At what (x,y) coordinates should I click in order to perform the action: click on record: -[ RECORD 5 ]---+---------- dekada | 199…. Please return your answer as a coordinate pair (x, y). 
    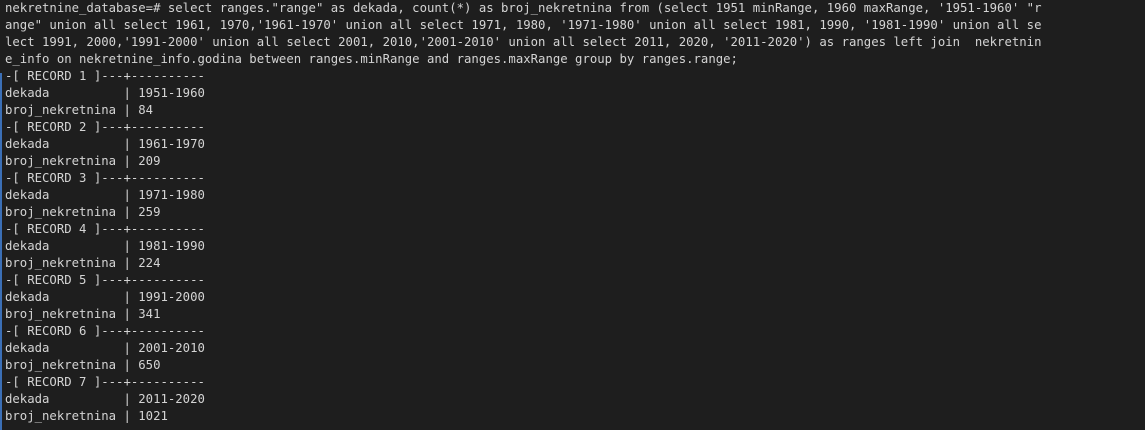
    Looking at the image, I should click on (575, 297).